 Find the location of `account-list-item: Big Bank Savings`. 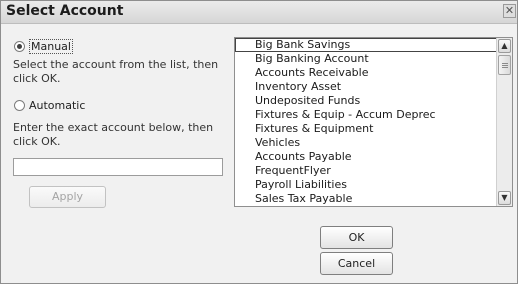

account-list-item: Big Bank Savings is located at coordinates (366, 45).